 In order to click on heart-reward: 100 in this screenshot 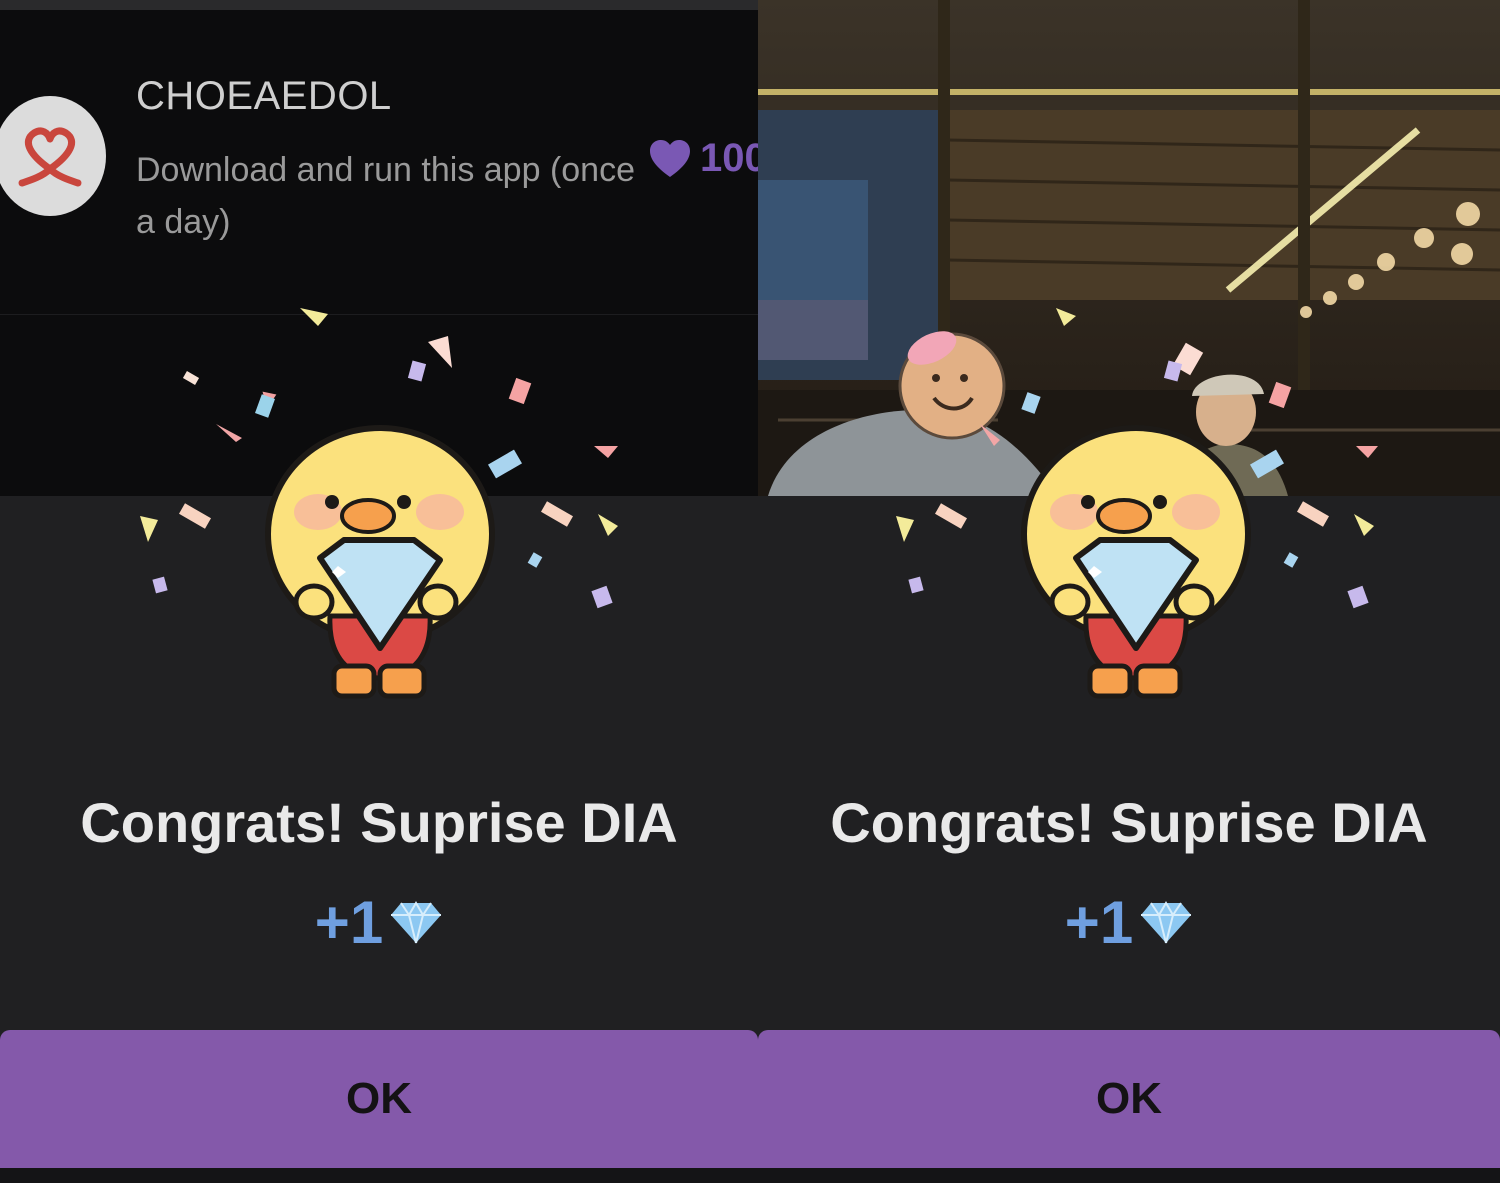, I will do `click(703, 158)`.